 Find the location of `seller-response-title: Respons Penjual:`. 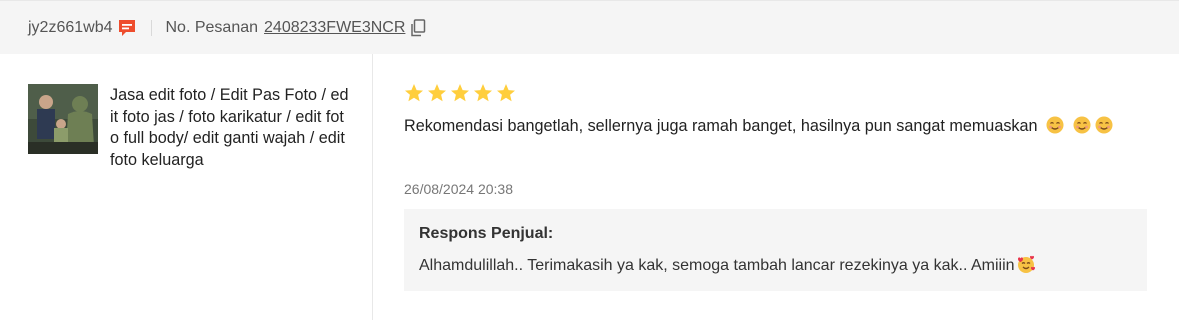

seller-response-title: Respons Penjual: is located at coordinates (486, 233).